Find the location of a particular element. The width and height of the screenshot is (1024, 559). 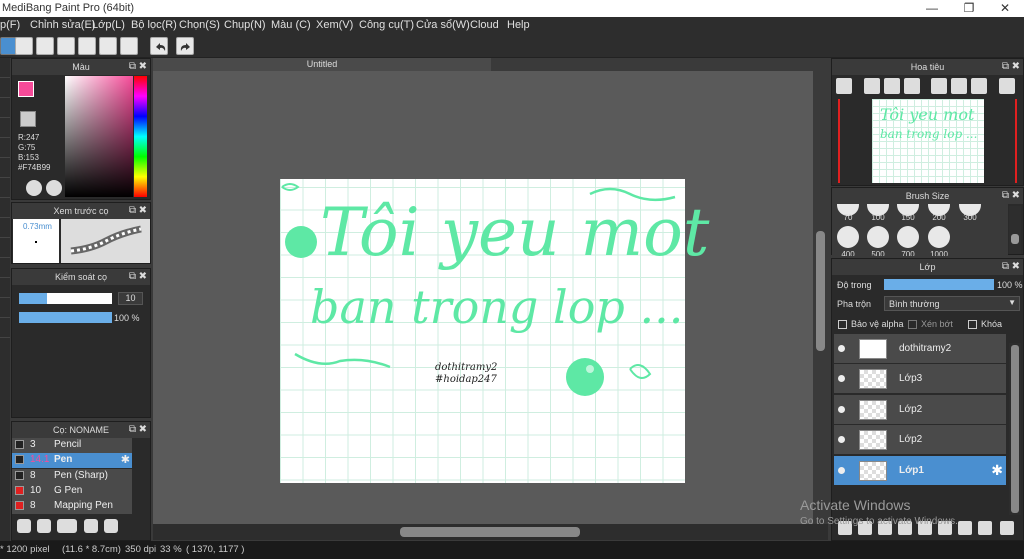

layer-item-selected: Lớp1 ✱ is located at coordinates (920, 471).